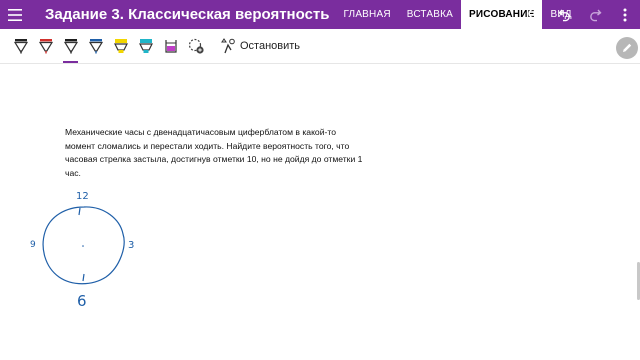  What do you see at coordinates (33, 245) in the screenshot?
I see `clock-label-9: 9` at bounding box center [33, 245].